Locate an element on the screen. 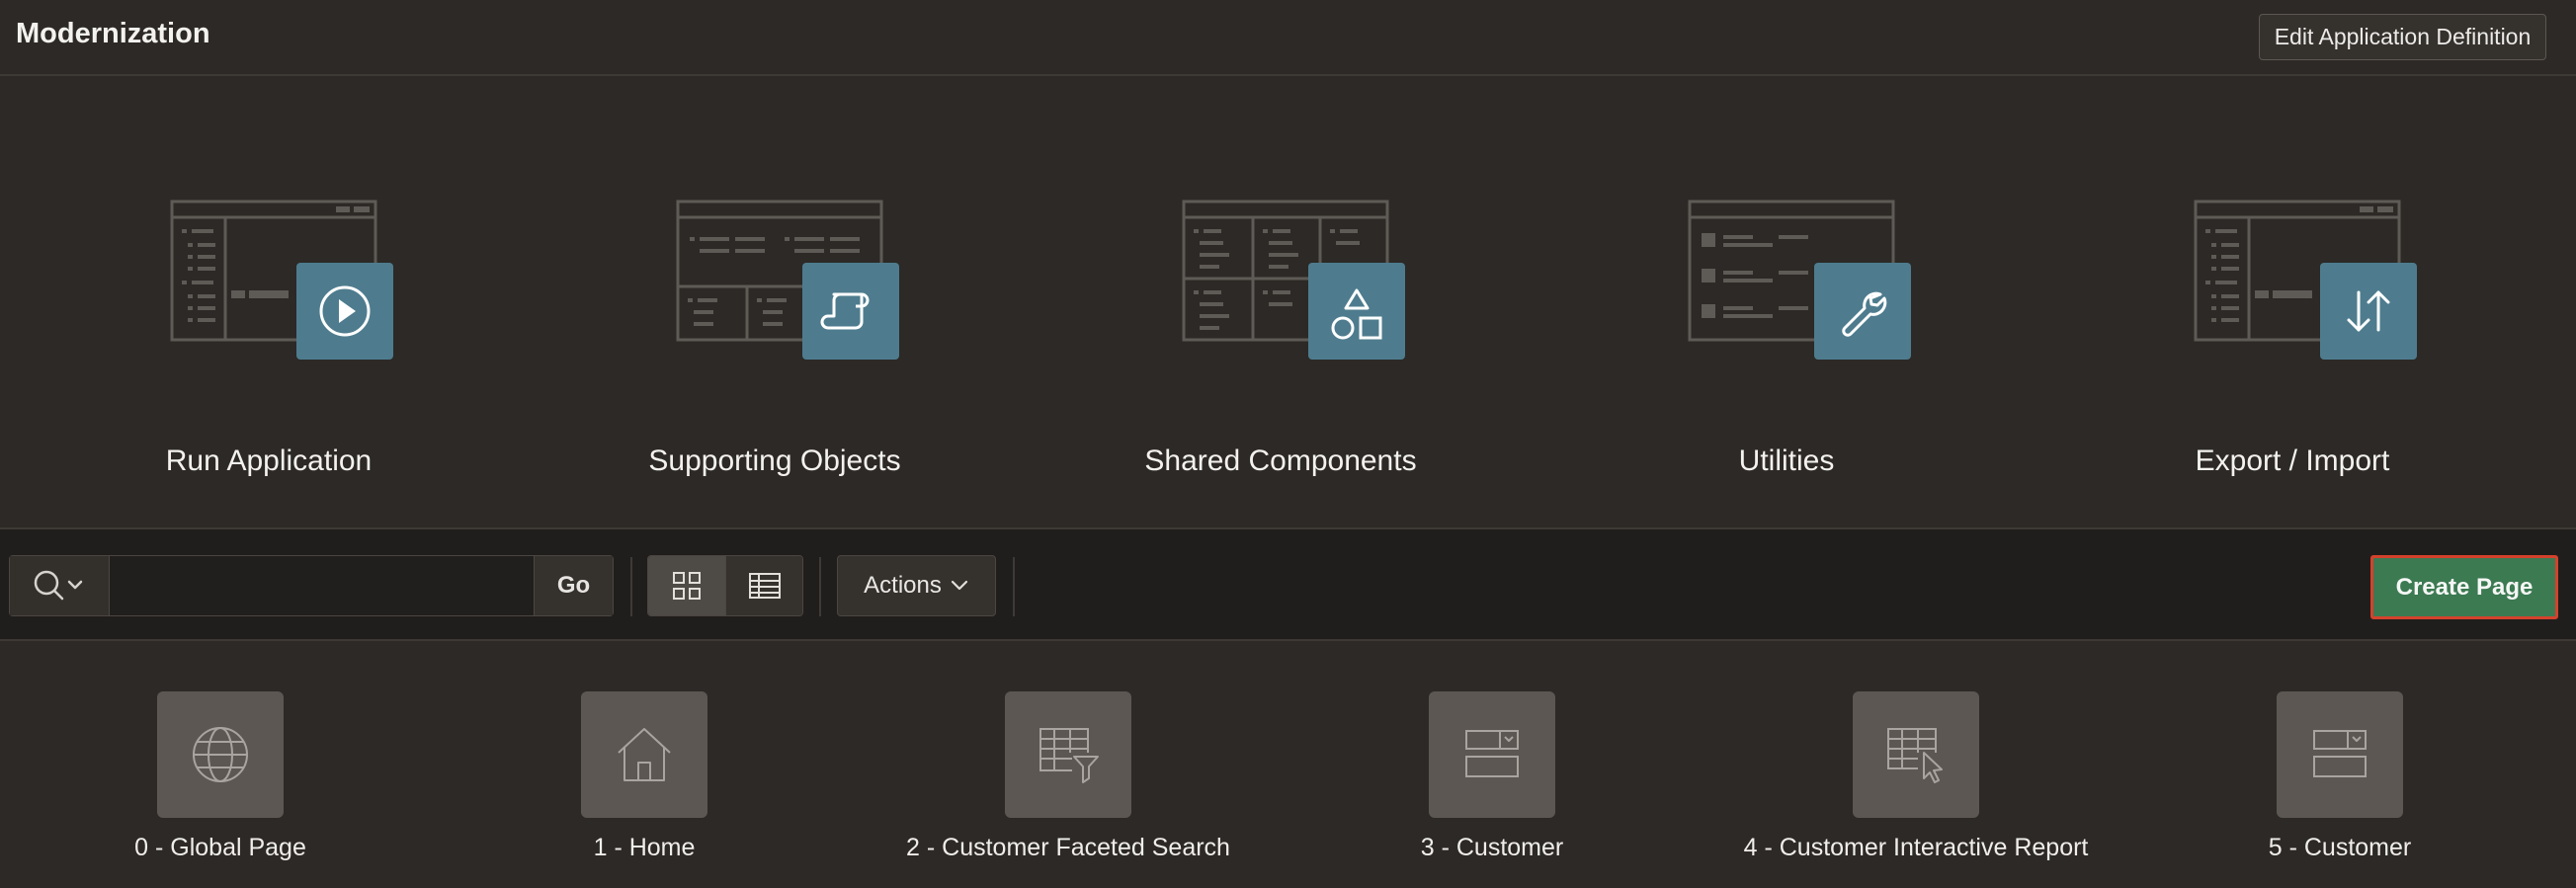 The image size is (2576, 888). interactive-report-icon is located at coordinates (1915, 755).